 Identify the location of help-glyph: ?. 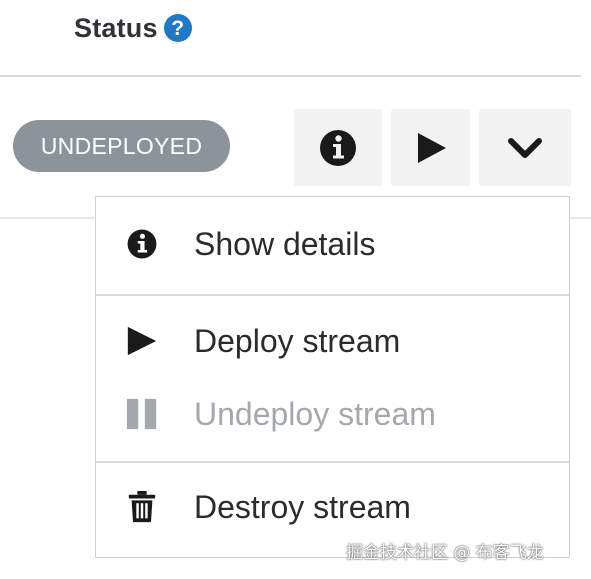
(178, 28).